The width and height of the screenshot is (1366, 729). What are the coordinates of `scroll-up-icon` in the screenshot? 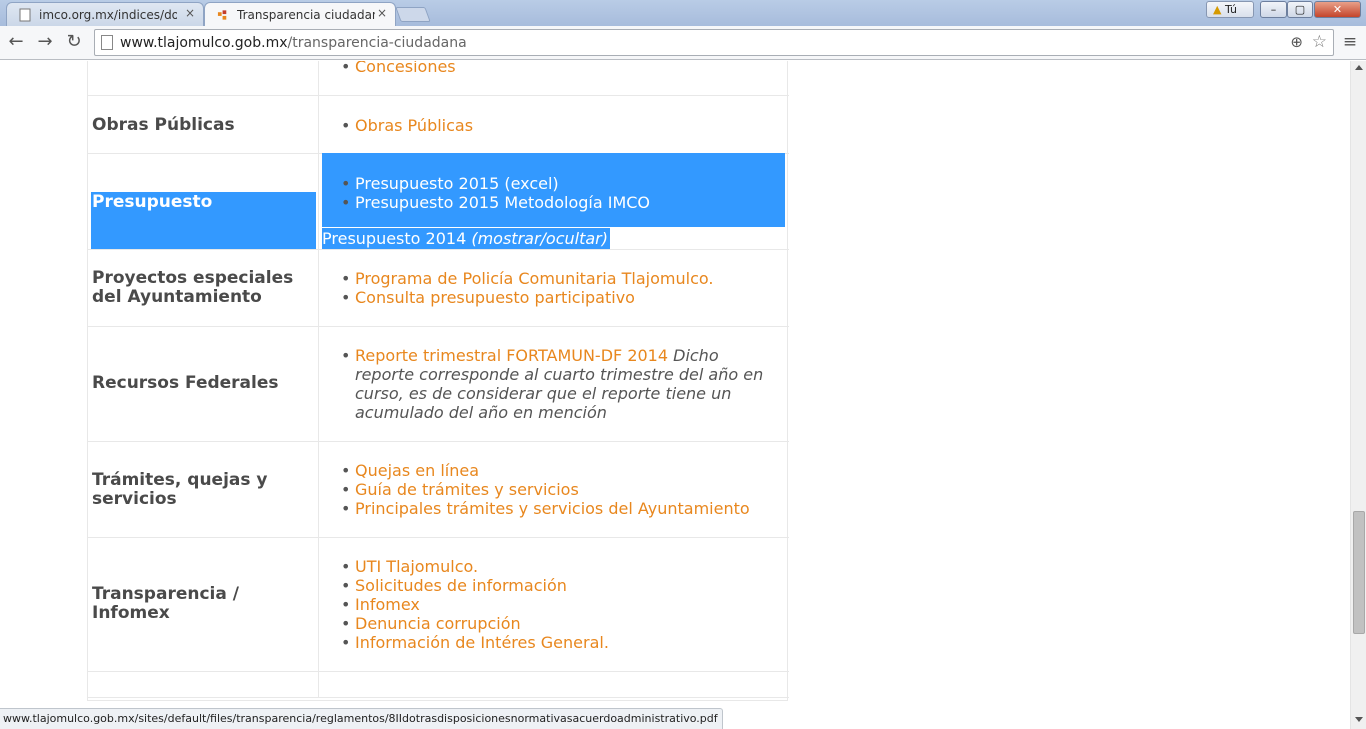 It's located at (1359, 67).